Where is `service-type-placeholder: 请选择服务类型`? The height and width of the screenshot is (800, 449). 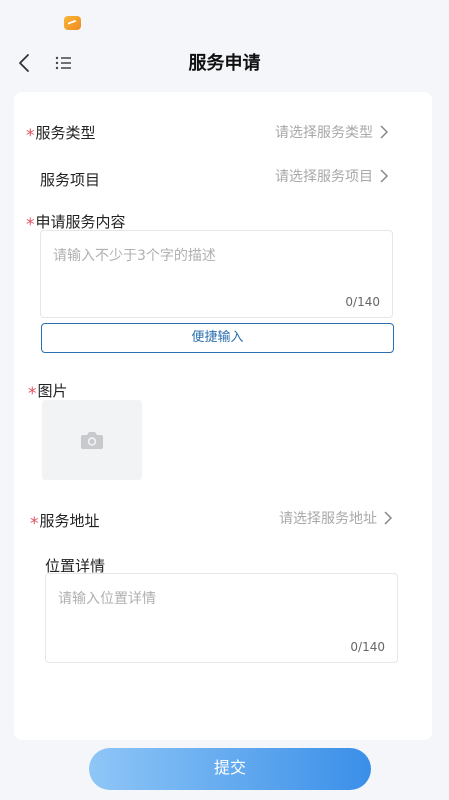
service-type-placeholder: 请选择服务类型 is located at coordinates (324, 133).